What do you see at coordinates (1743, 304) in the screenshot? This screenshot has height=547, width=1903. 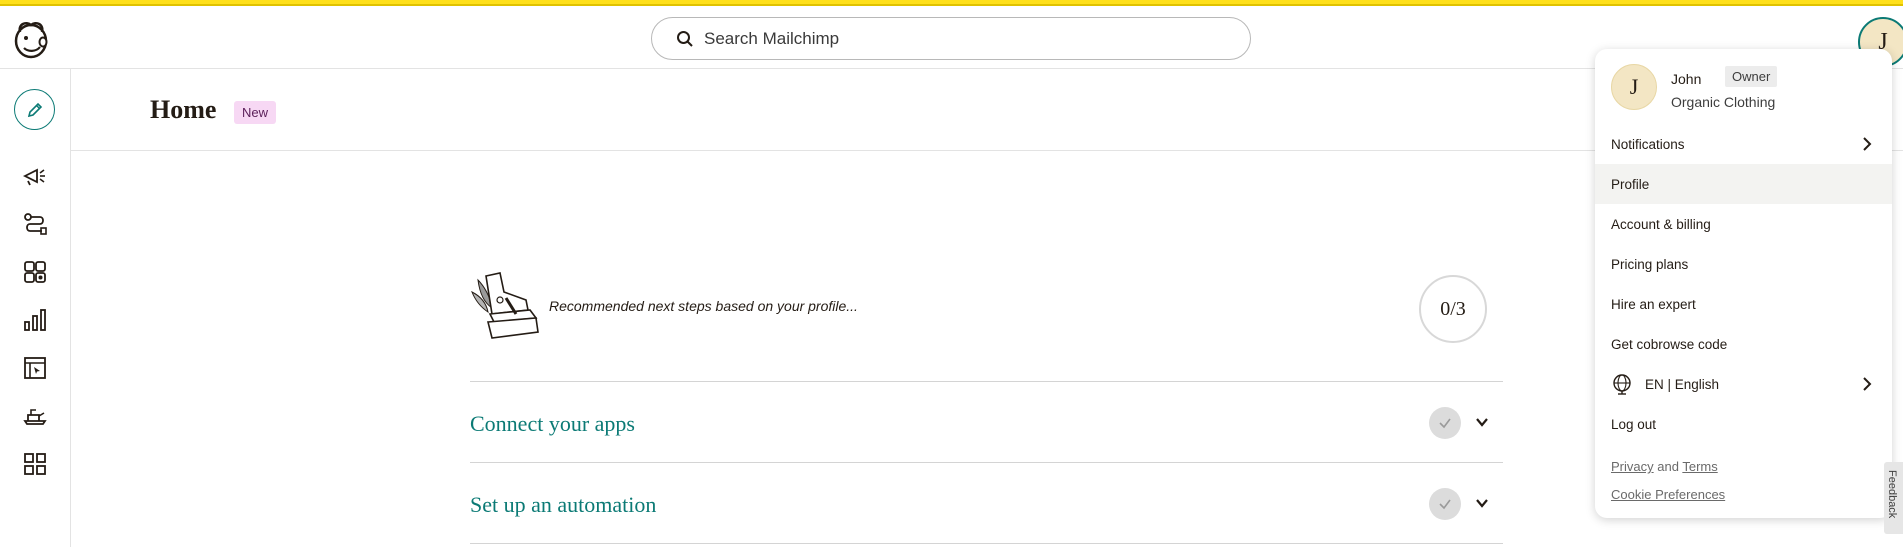 I see `menu-item-hire-expert: Hire an expert` at bounding box center [1743, 304].